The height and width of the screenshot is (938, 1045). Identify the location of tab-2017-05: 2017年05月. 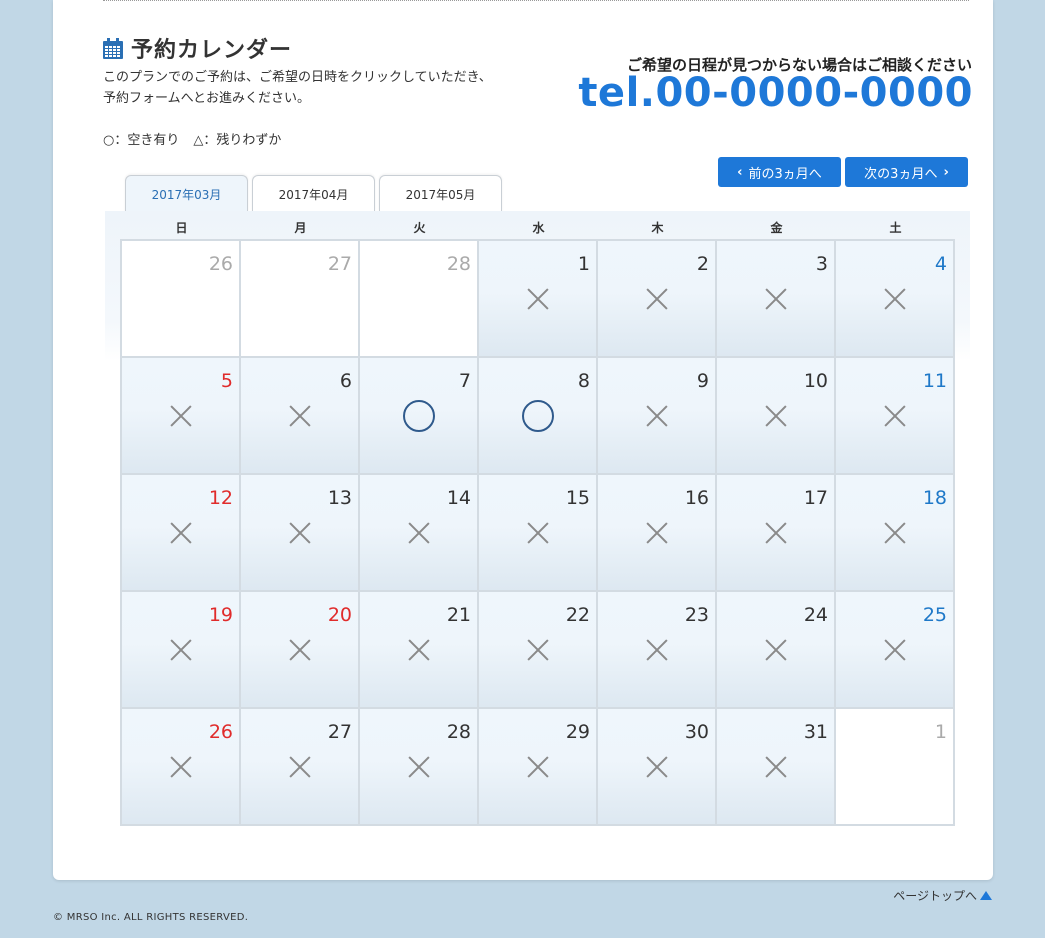
(440, 193).